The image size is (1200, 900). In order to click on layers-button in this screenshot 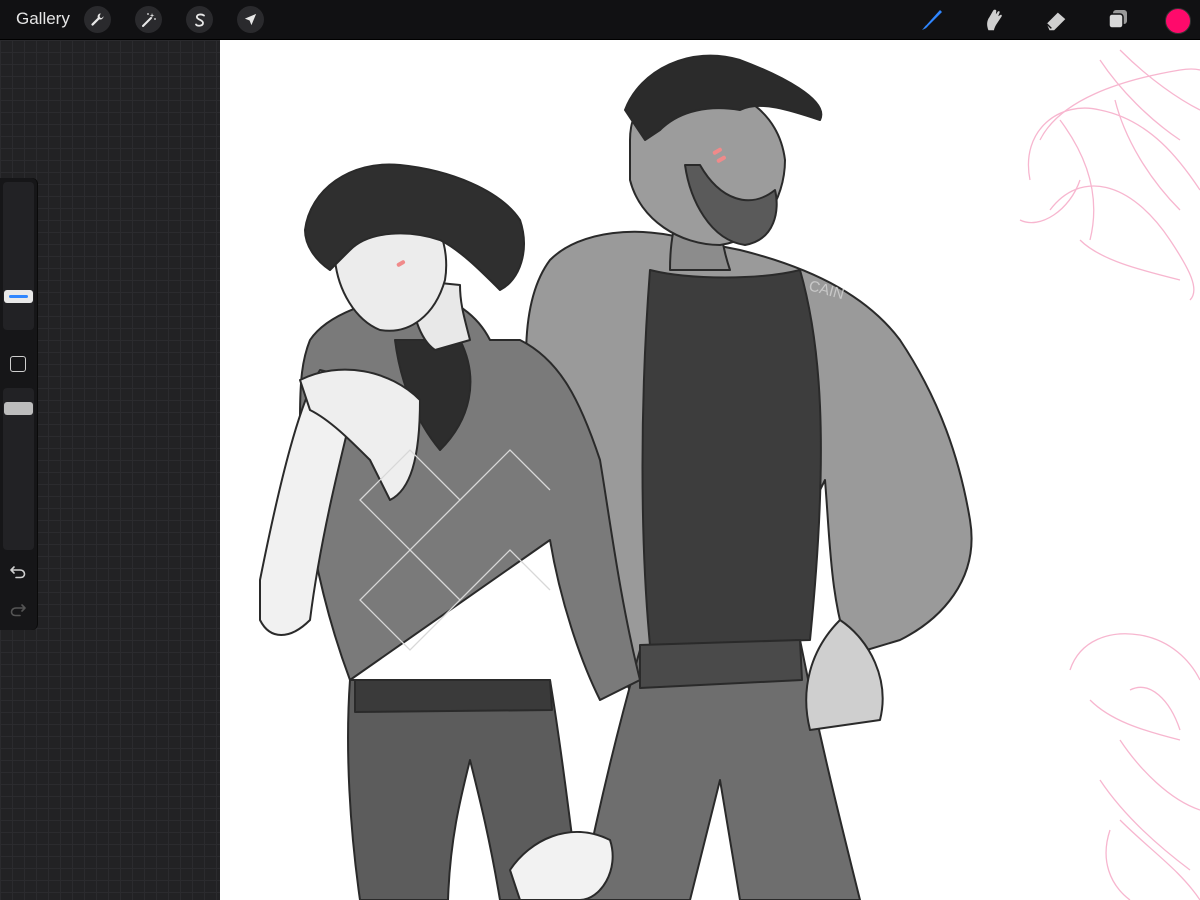, I will do `click(1118, 20)`.